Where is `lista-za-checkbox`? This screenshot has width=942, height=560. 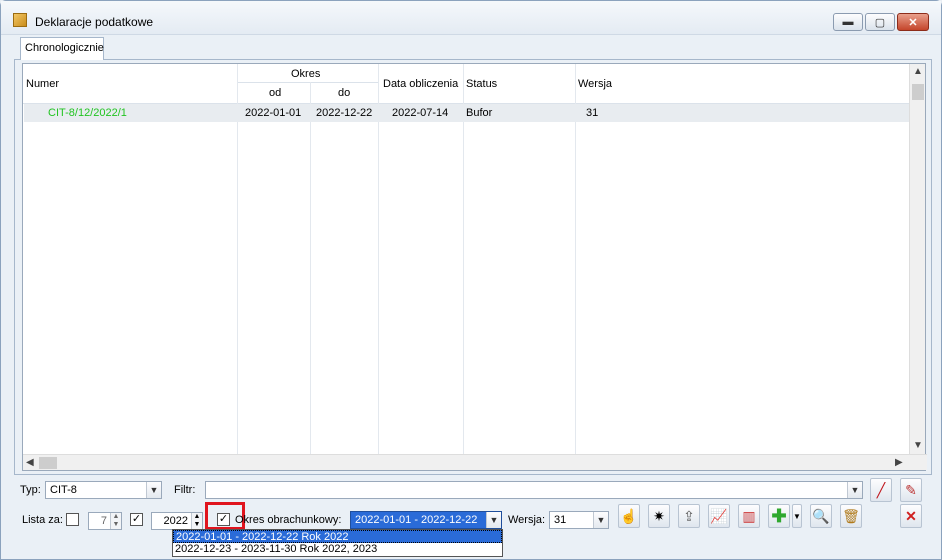 lista-za-checkbox is located at coordinates (72, 519).